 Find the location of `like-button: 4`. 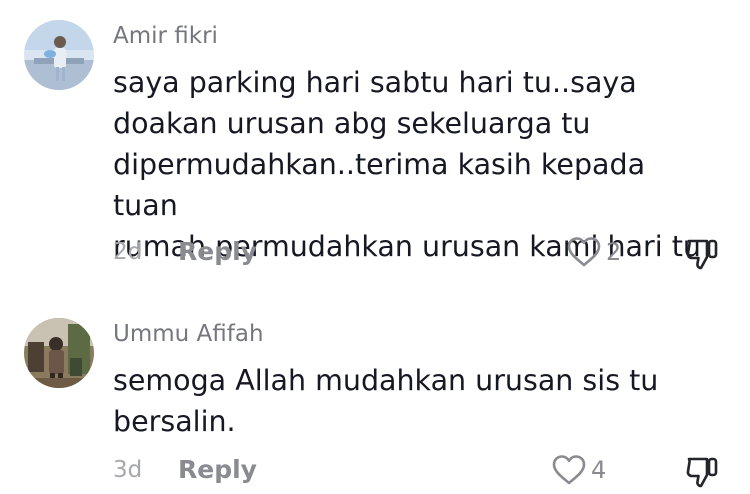

like-button: 4 is located at coordinates (579, 470).